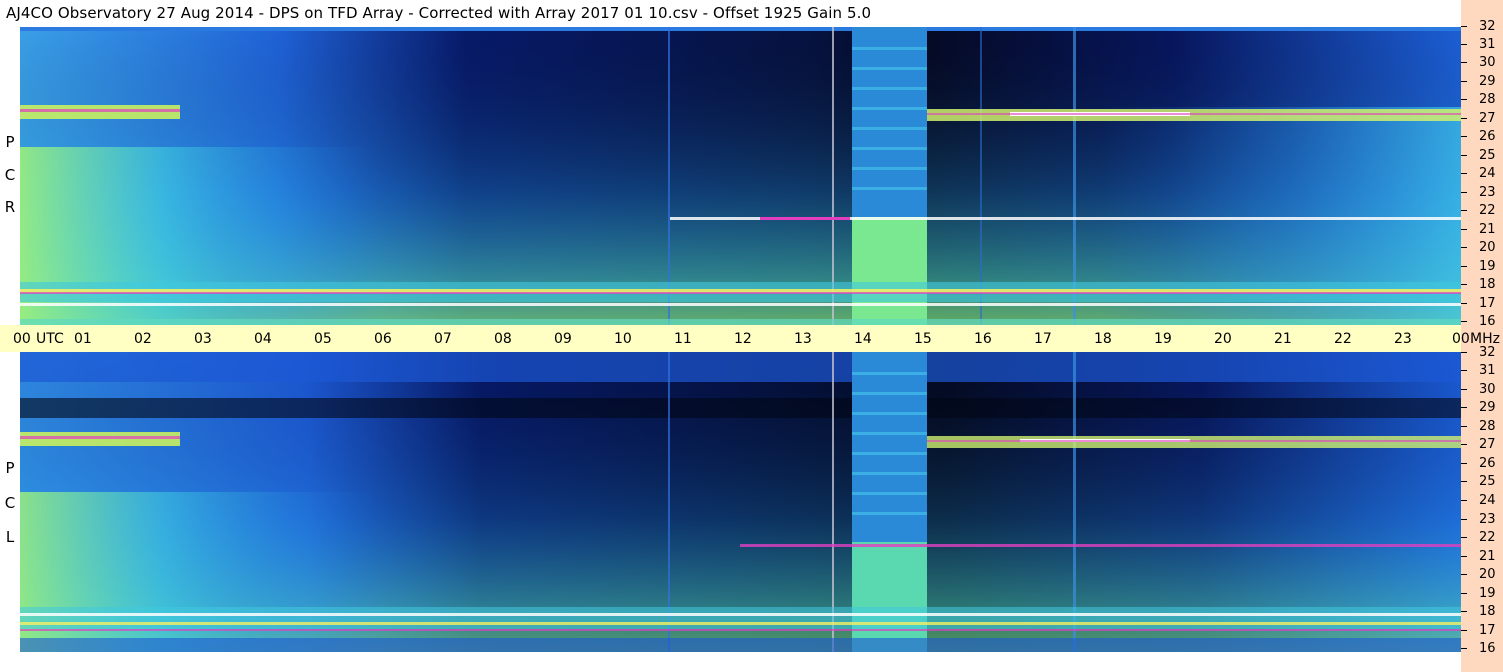 The image size is (1503, 672). Describe the element at coordinates (1482, 45) in the screenshot. I see `freq-tick-top-31: 31` at that location.